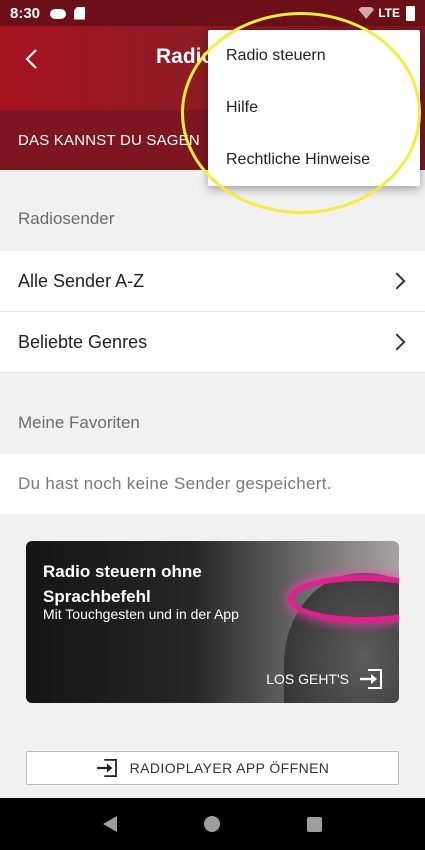 This screenshot has width=425, height=850. I want to click on system-nav-bar, so click(212, 824).